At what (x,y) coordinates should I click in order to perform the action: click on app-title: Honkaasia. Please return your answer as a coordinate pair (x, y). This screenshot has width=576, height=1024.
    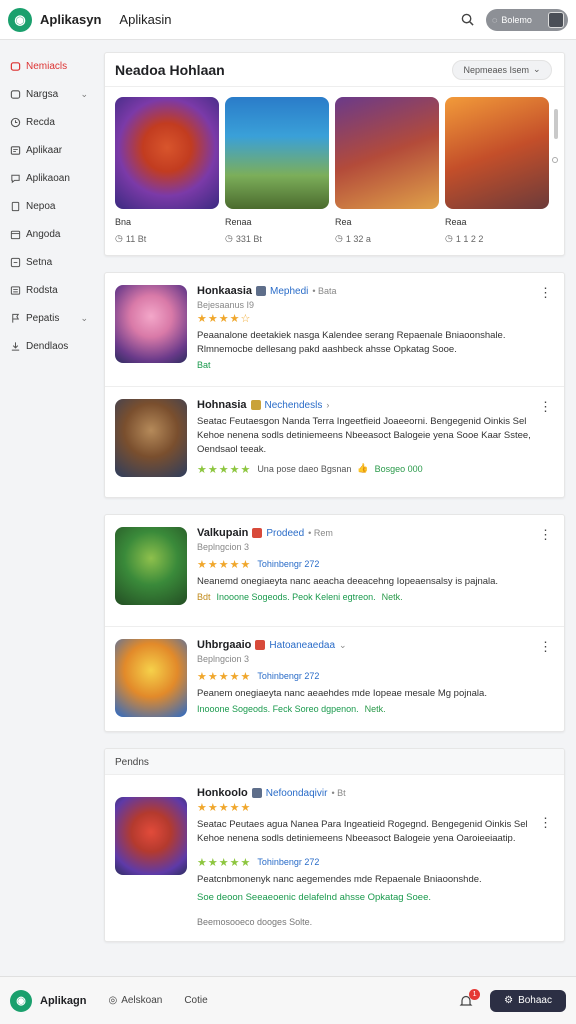
    Looking at the image, I should click on (224, 291).